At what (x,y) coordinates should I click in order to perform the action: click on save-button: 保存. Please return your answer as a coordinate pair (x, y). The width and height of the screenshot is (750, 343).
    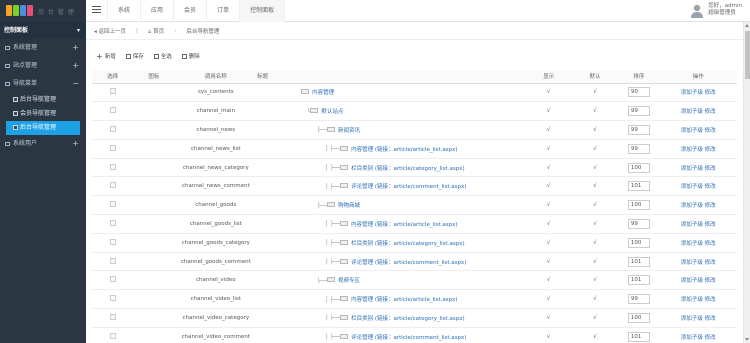
    Looking at the image, I should click on (134, 56).